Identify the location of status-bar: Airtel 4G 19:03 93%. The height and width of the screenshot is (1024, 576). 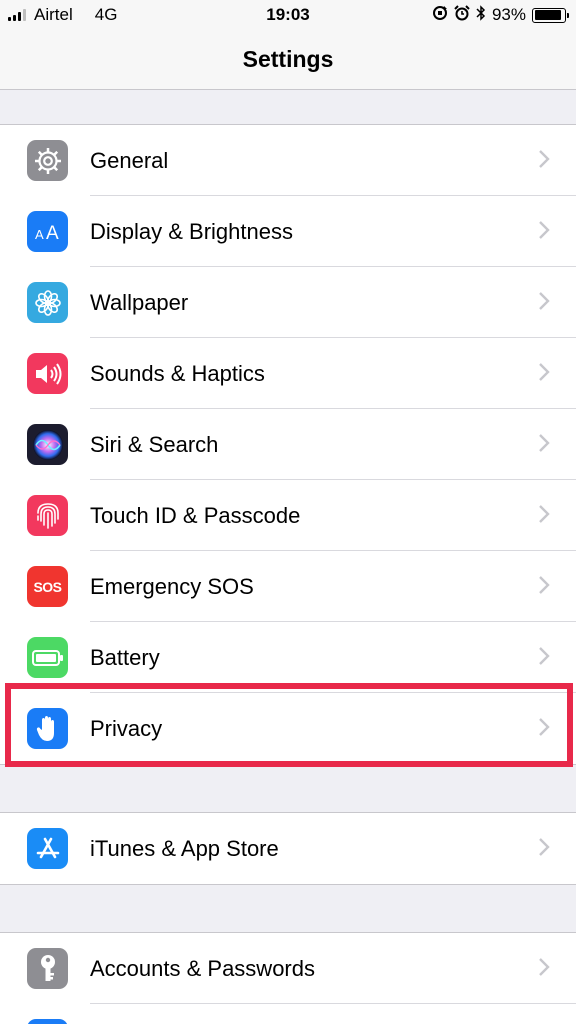
(288, 15).